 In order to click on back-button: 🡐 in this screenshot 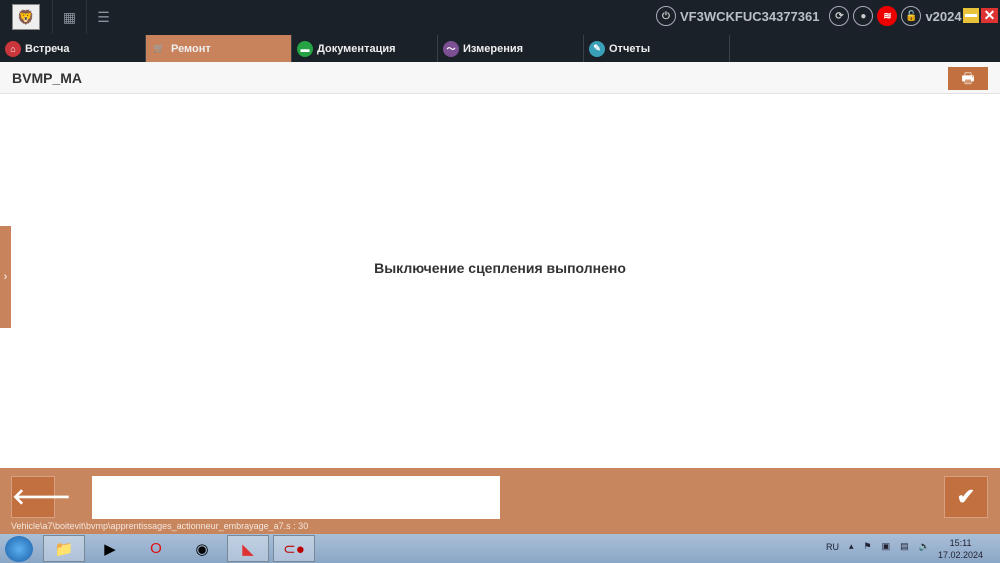, I will do `click(41, 497)`.